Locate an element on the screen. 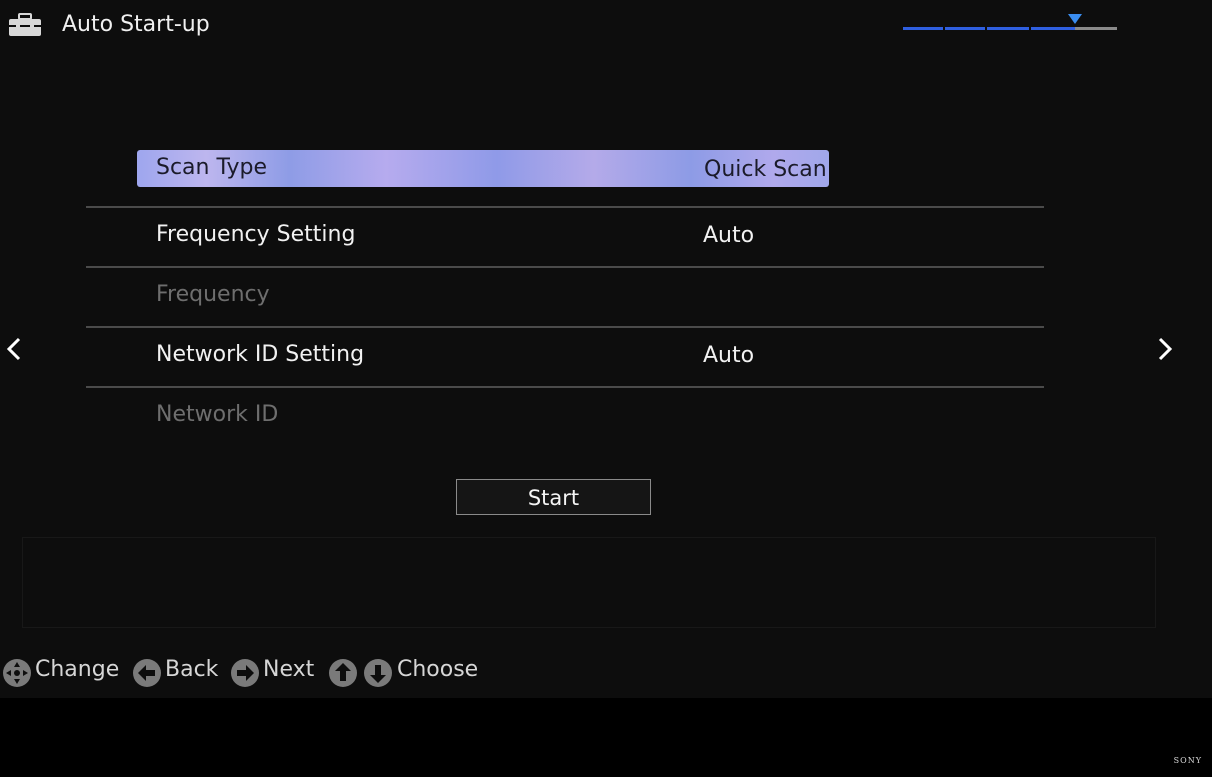 Image resolution: width=1212 pixels, height=777 pixels. hint-label: Change is located at coordinates (77, 669).